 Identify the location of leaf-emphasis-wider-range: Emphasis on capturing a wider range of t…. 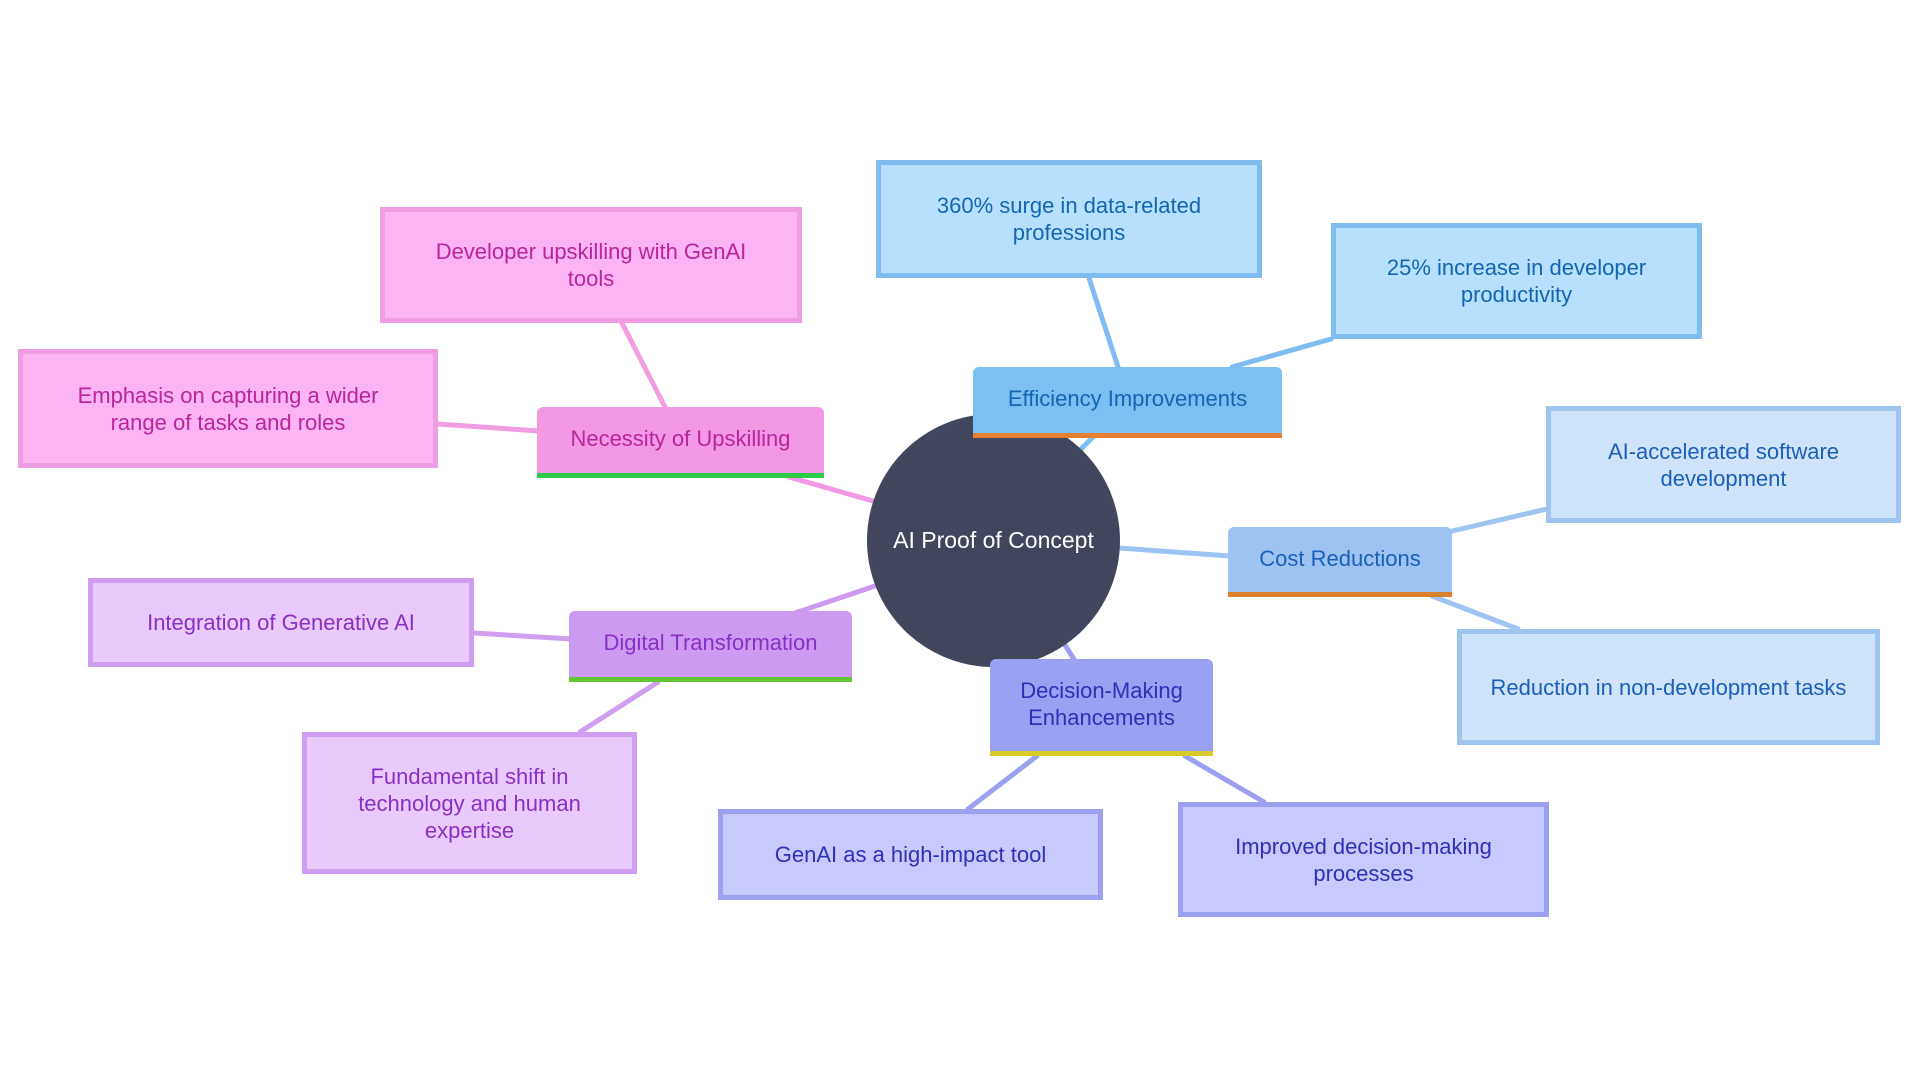
(228, 408).